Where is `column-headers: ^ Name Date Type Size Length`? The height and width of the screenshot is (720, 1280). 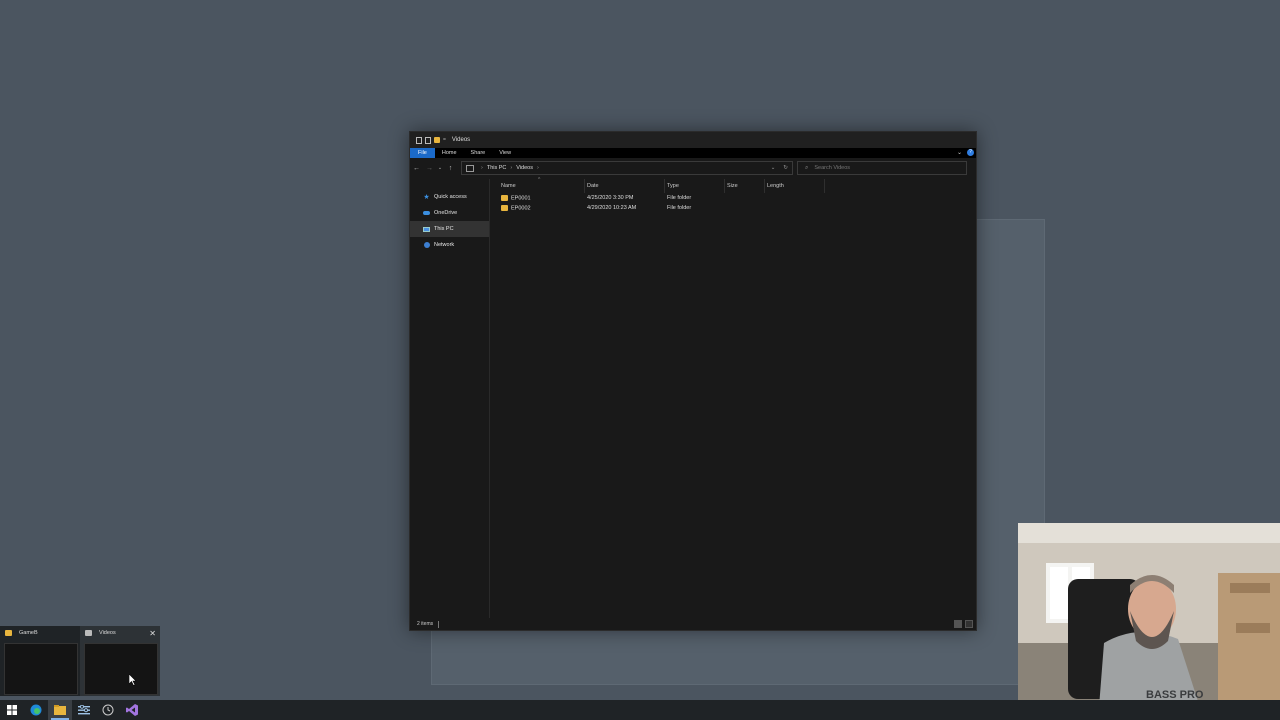
column-headers: ^ Name Date Type Size Length is located at coordinates (733, 185).